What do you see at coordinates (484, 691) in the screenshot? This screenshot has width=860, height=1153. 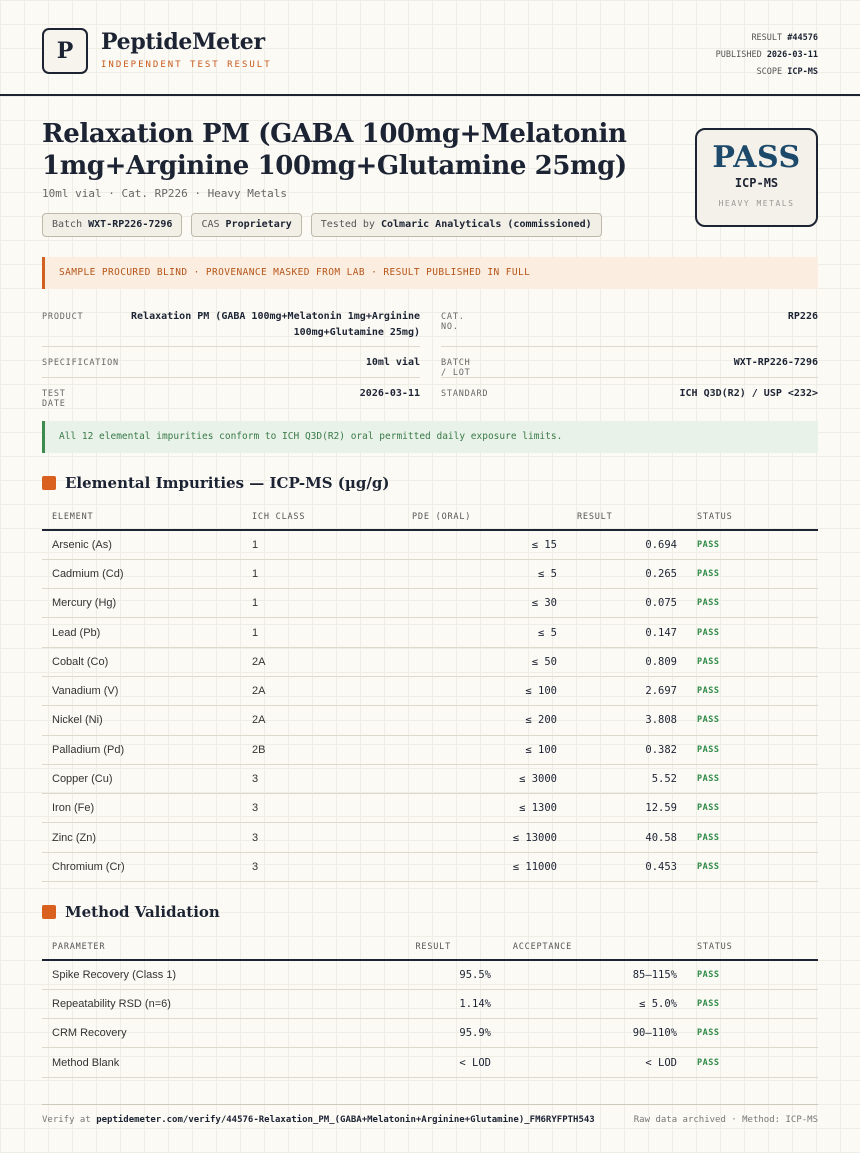 I see `pde-limit: ≤ 100` at bounding box center [484, 691].